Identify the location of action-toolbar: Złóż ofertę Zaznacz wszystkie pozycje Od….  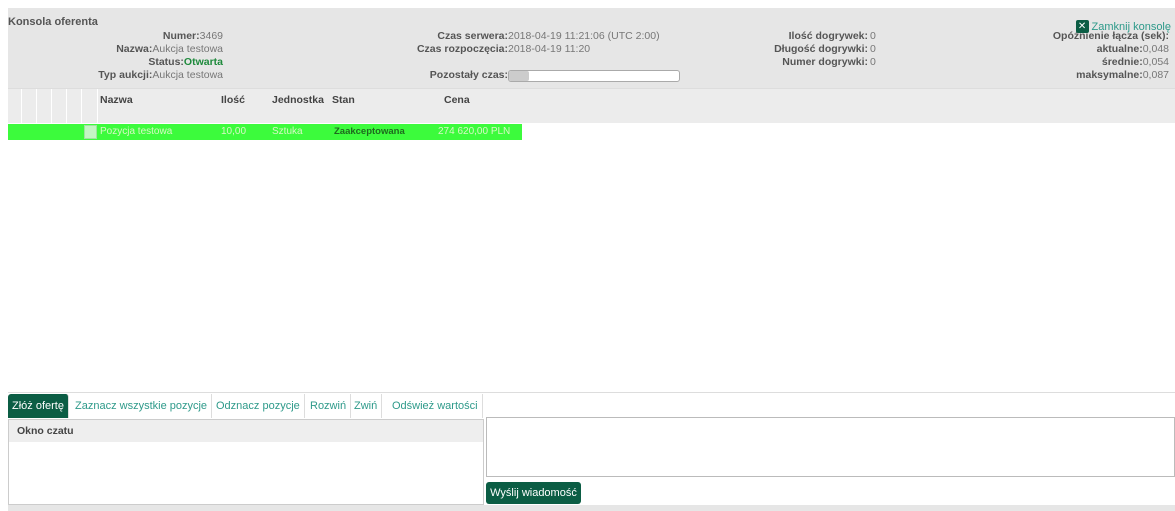
(591, 406).